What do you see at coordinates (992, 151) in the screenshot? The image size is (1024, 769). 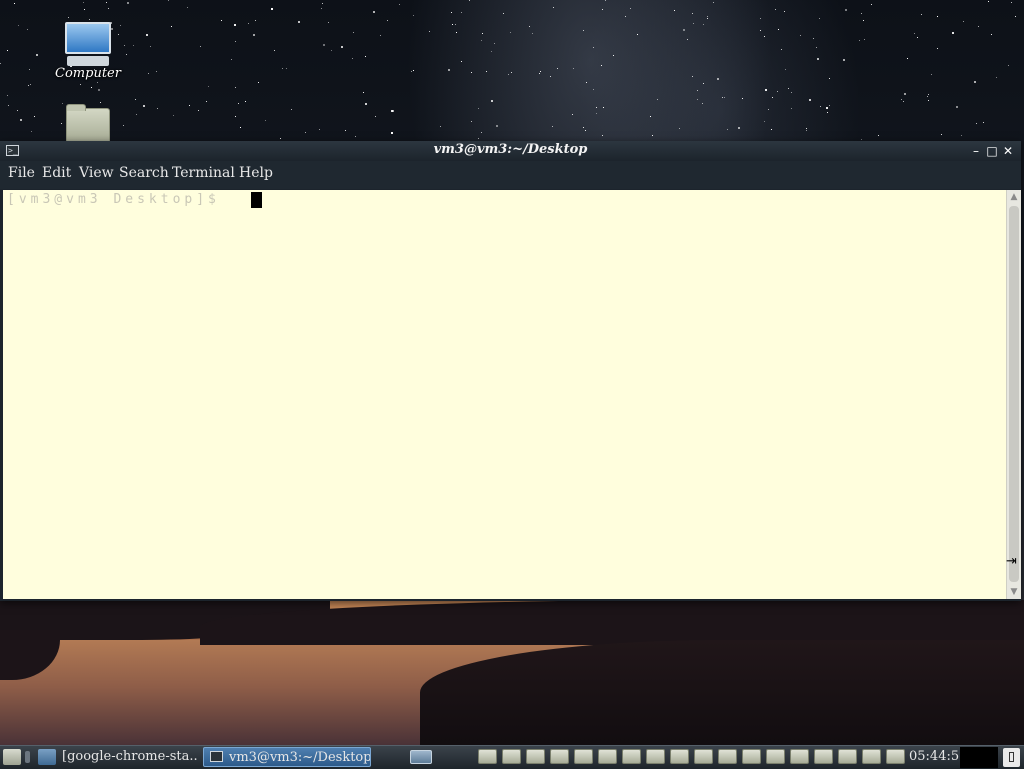 I see `maximize-button: □` at bounding box center [992, 151].